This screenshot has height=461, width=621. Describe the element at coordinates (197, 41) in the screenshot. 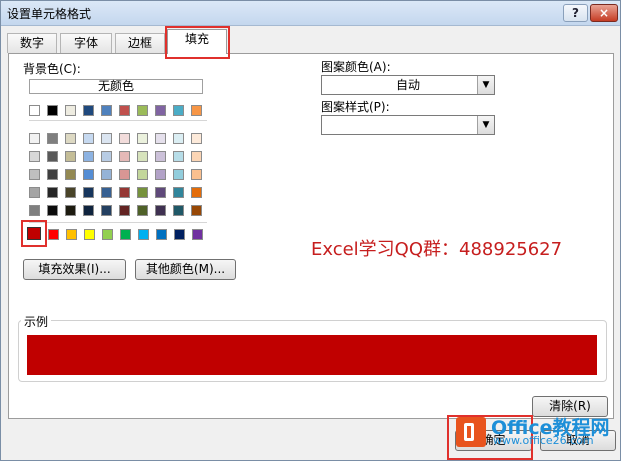

I see `tab-fill: 填充` at that location.